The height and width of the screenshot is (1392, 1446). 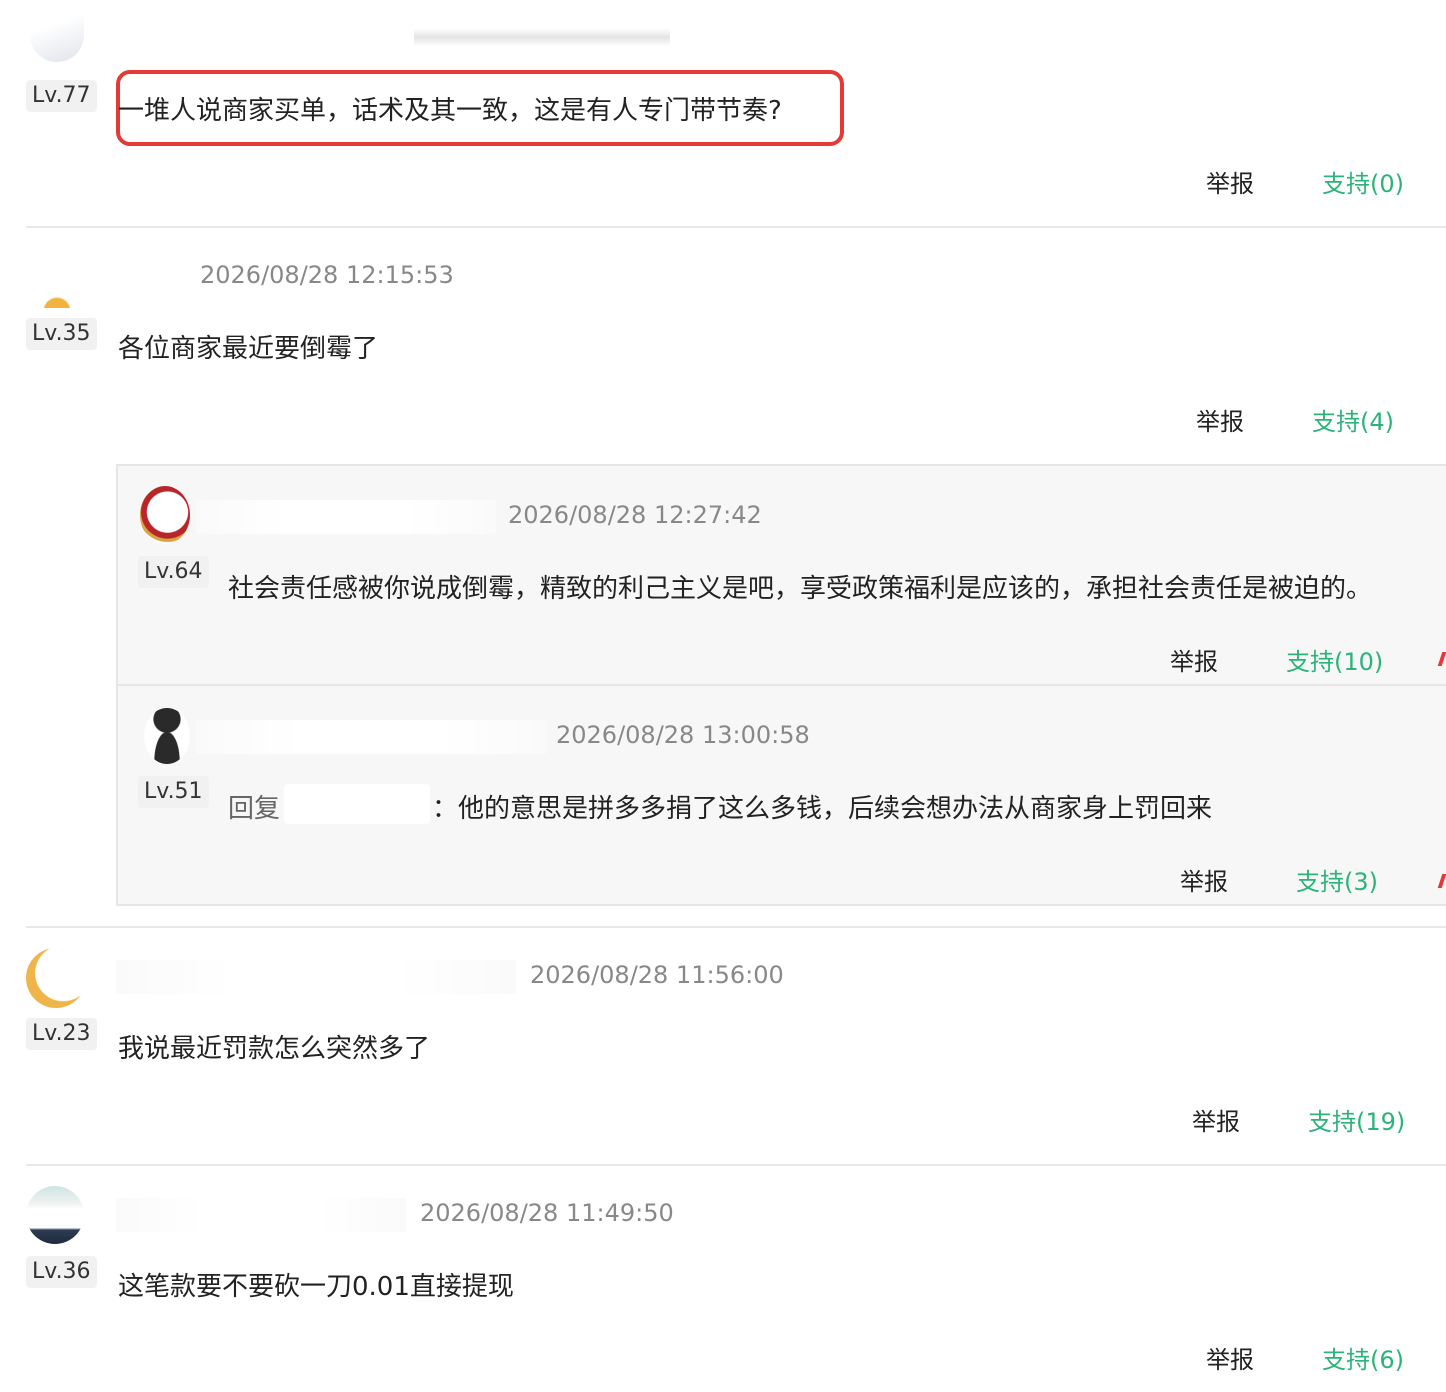 I want to click on comment-content: 我说最近罚款怎么突然多了, so click(x=274, y=1049).